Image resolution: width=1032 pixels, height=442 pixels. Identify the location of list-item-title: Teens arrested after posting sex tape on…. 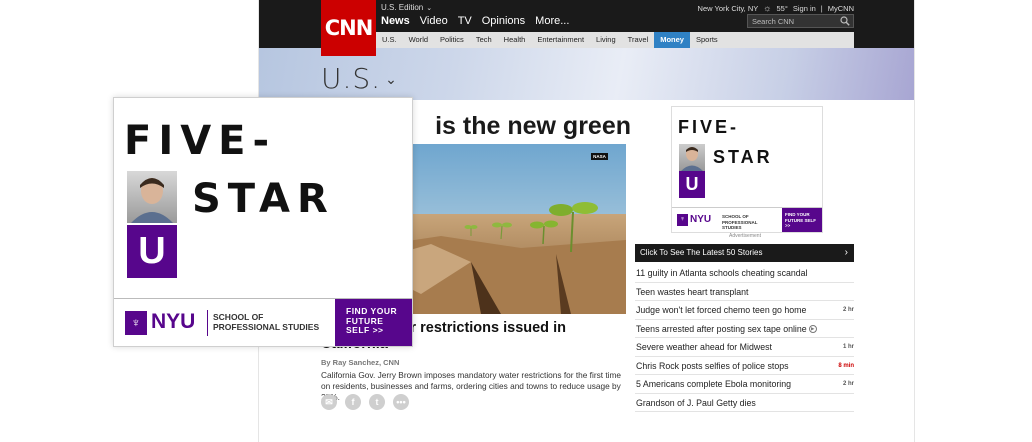
(721, 328).